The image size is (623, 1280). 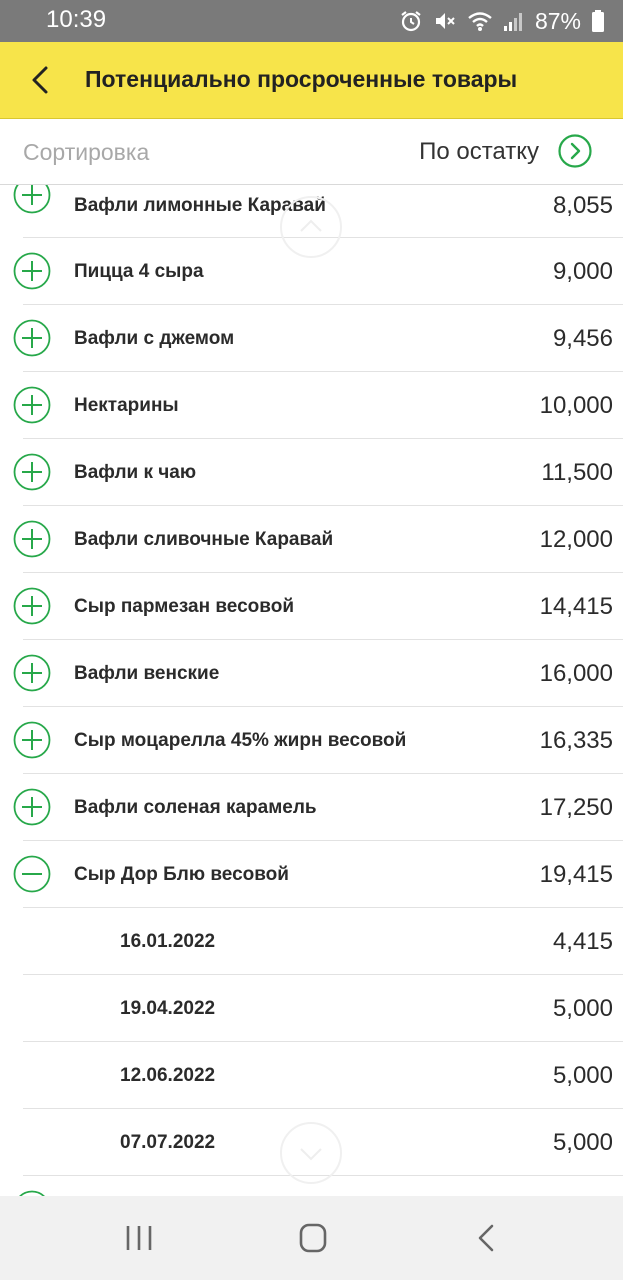 I want to click on item-qty: 16,335, so click(x=576, y=740).